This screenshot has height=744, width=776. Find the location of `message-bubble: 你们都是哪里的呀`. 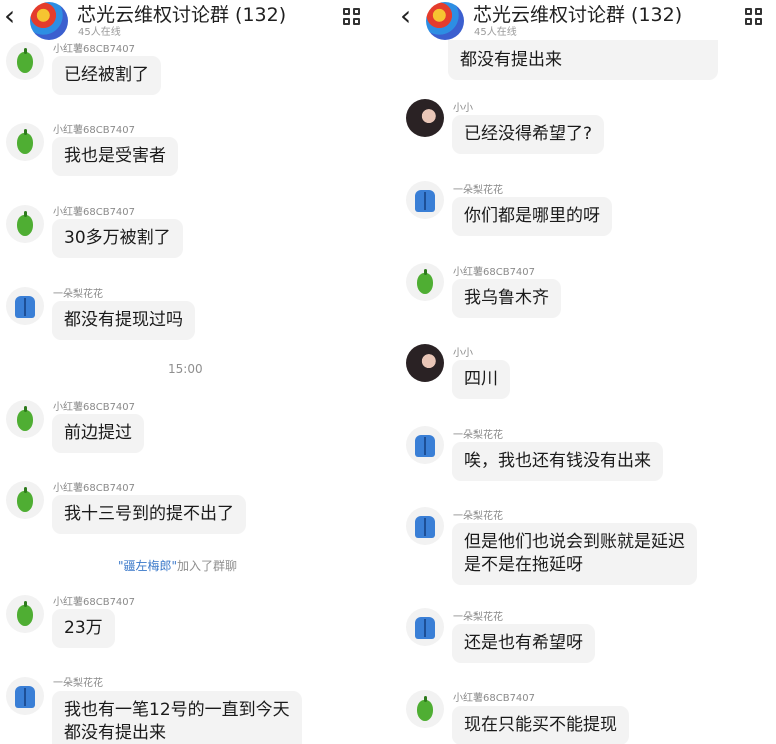

message-bubble: 你们都是哪里的呀 is located at coordinates (532, 216).